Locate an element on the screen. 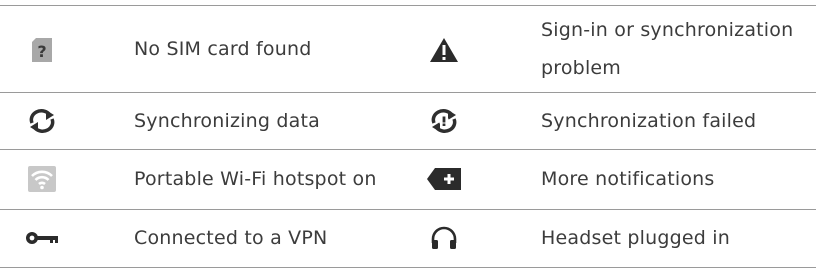 The image size is (816, 272). sync-failed-icon is located at coordinates (444, 121).